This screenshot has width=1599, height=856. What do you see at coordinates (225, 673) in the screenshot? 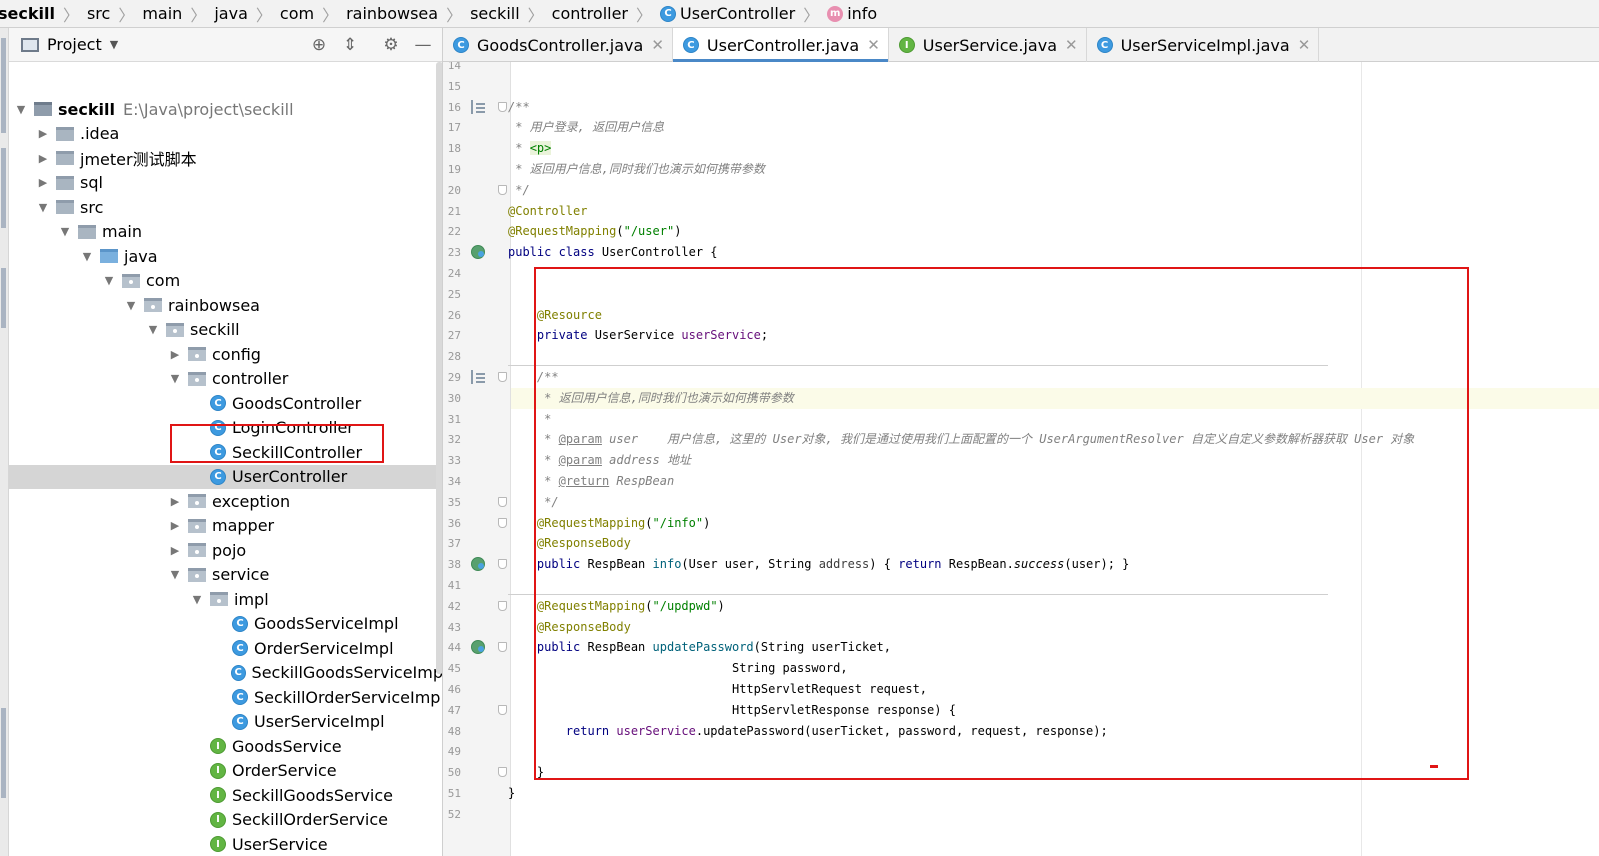
I see `tree-item: C SeckillGoodsServiceImp` at bounding box center [225, 673].